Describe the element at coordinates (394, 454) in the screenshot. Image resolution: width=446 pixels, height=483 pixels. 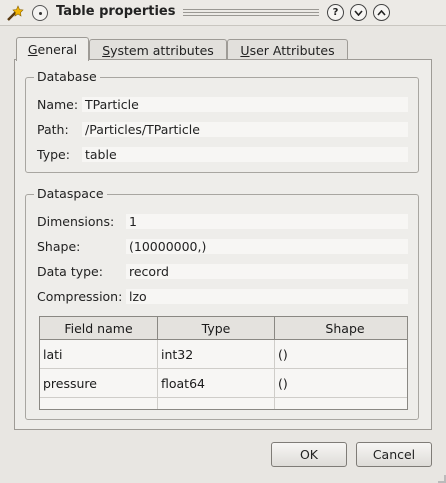
I see `cancel-button: Cancel` at that location.